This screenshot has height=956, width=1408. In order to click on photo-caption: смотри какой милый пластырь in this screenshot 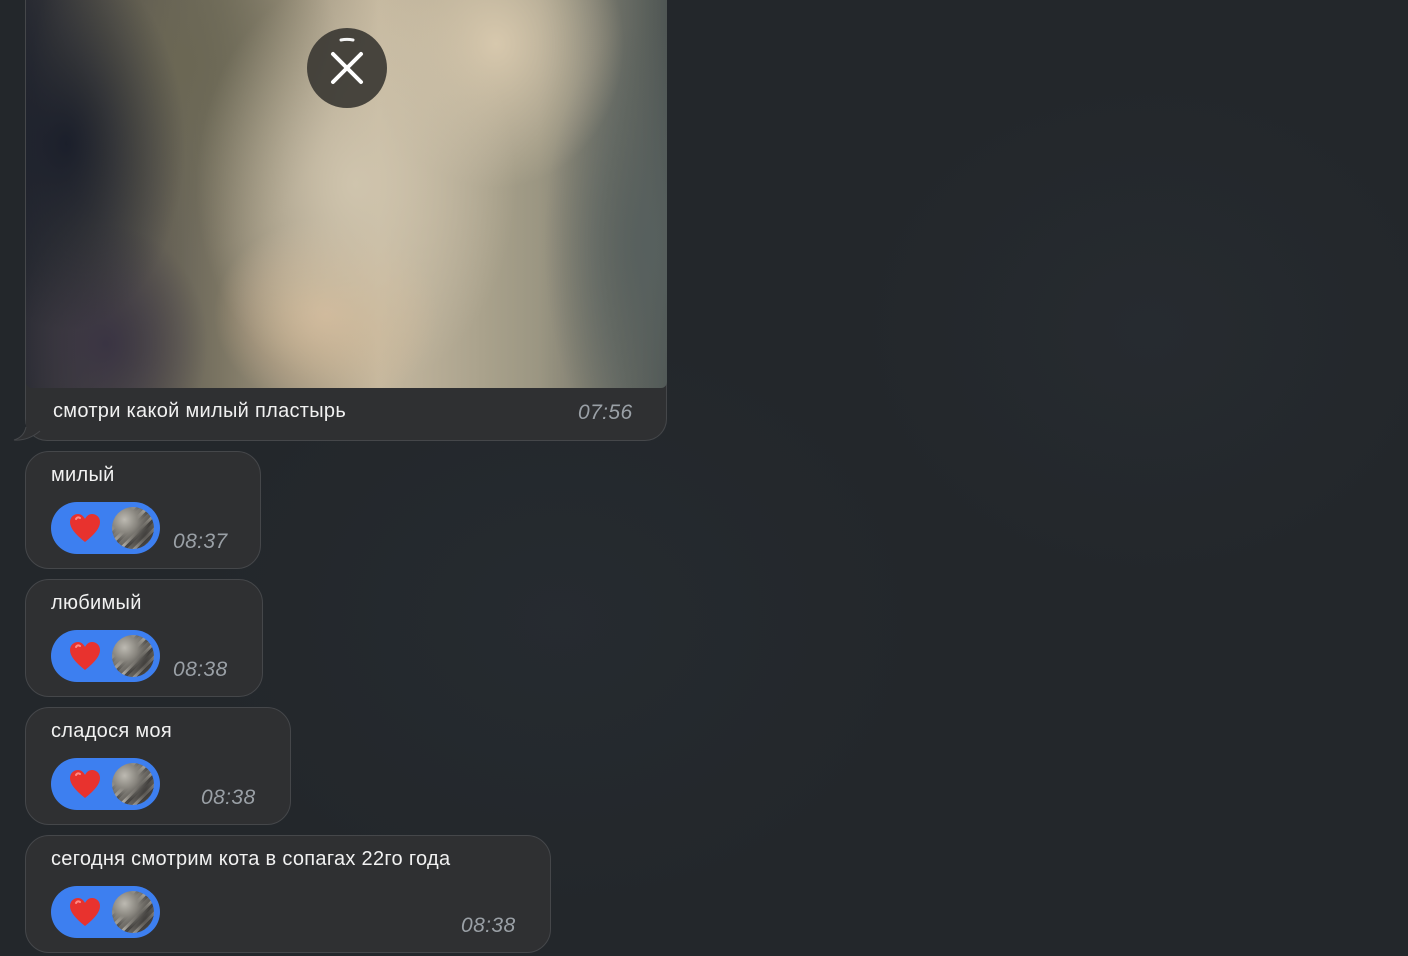, I will do `click(200, 411)`.